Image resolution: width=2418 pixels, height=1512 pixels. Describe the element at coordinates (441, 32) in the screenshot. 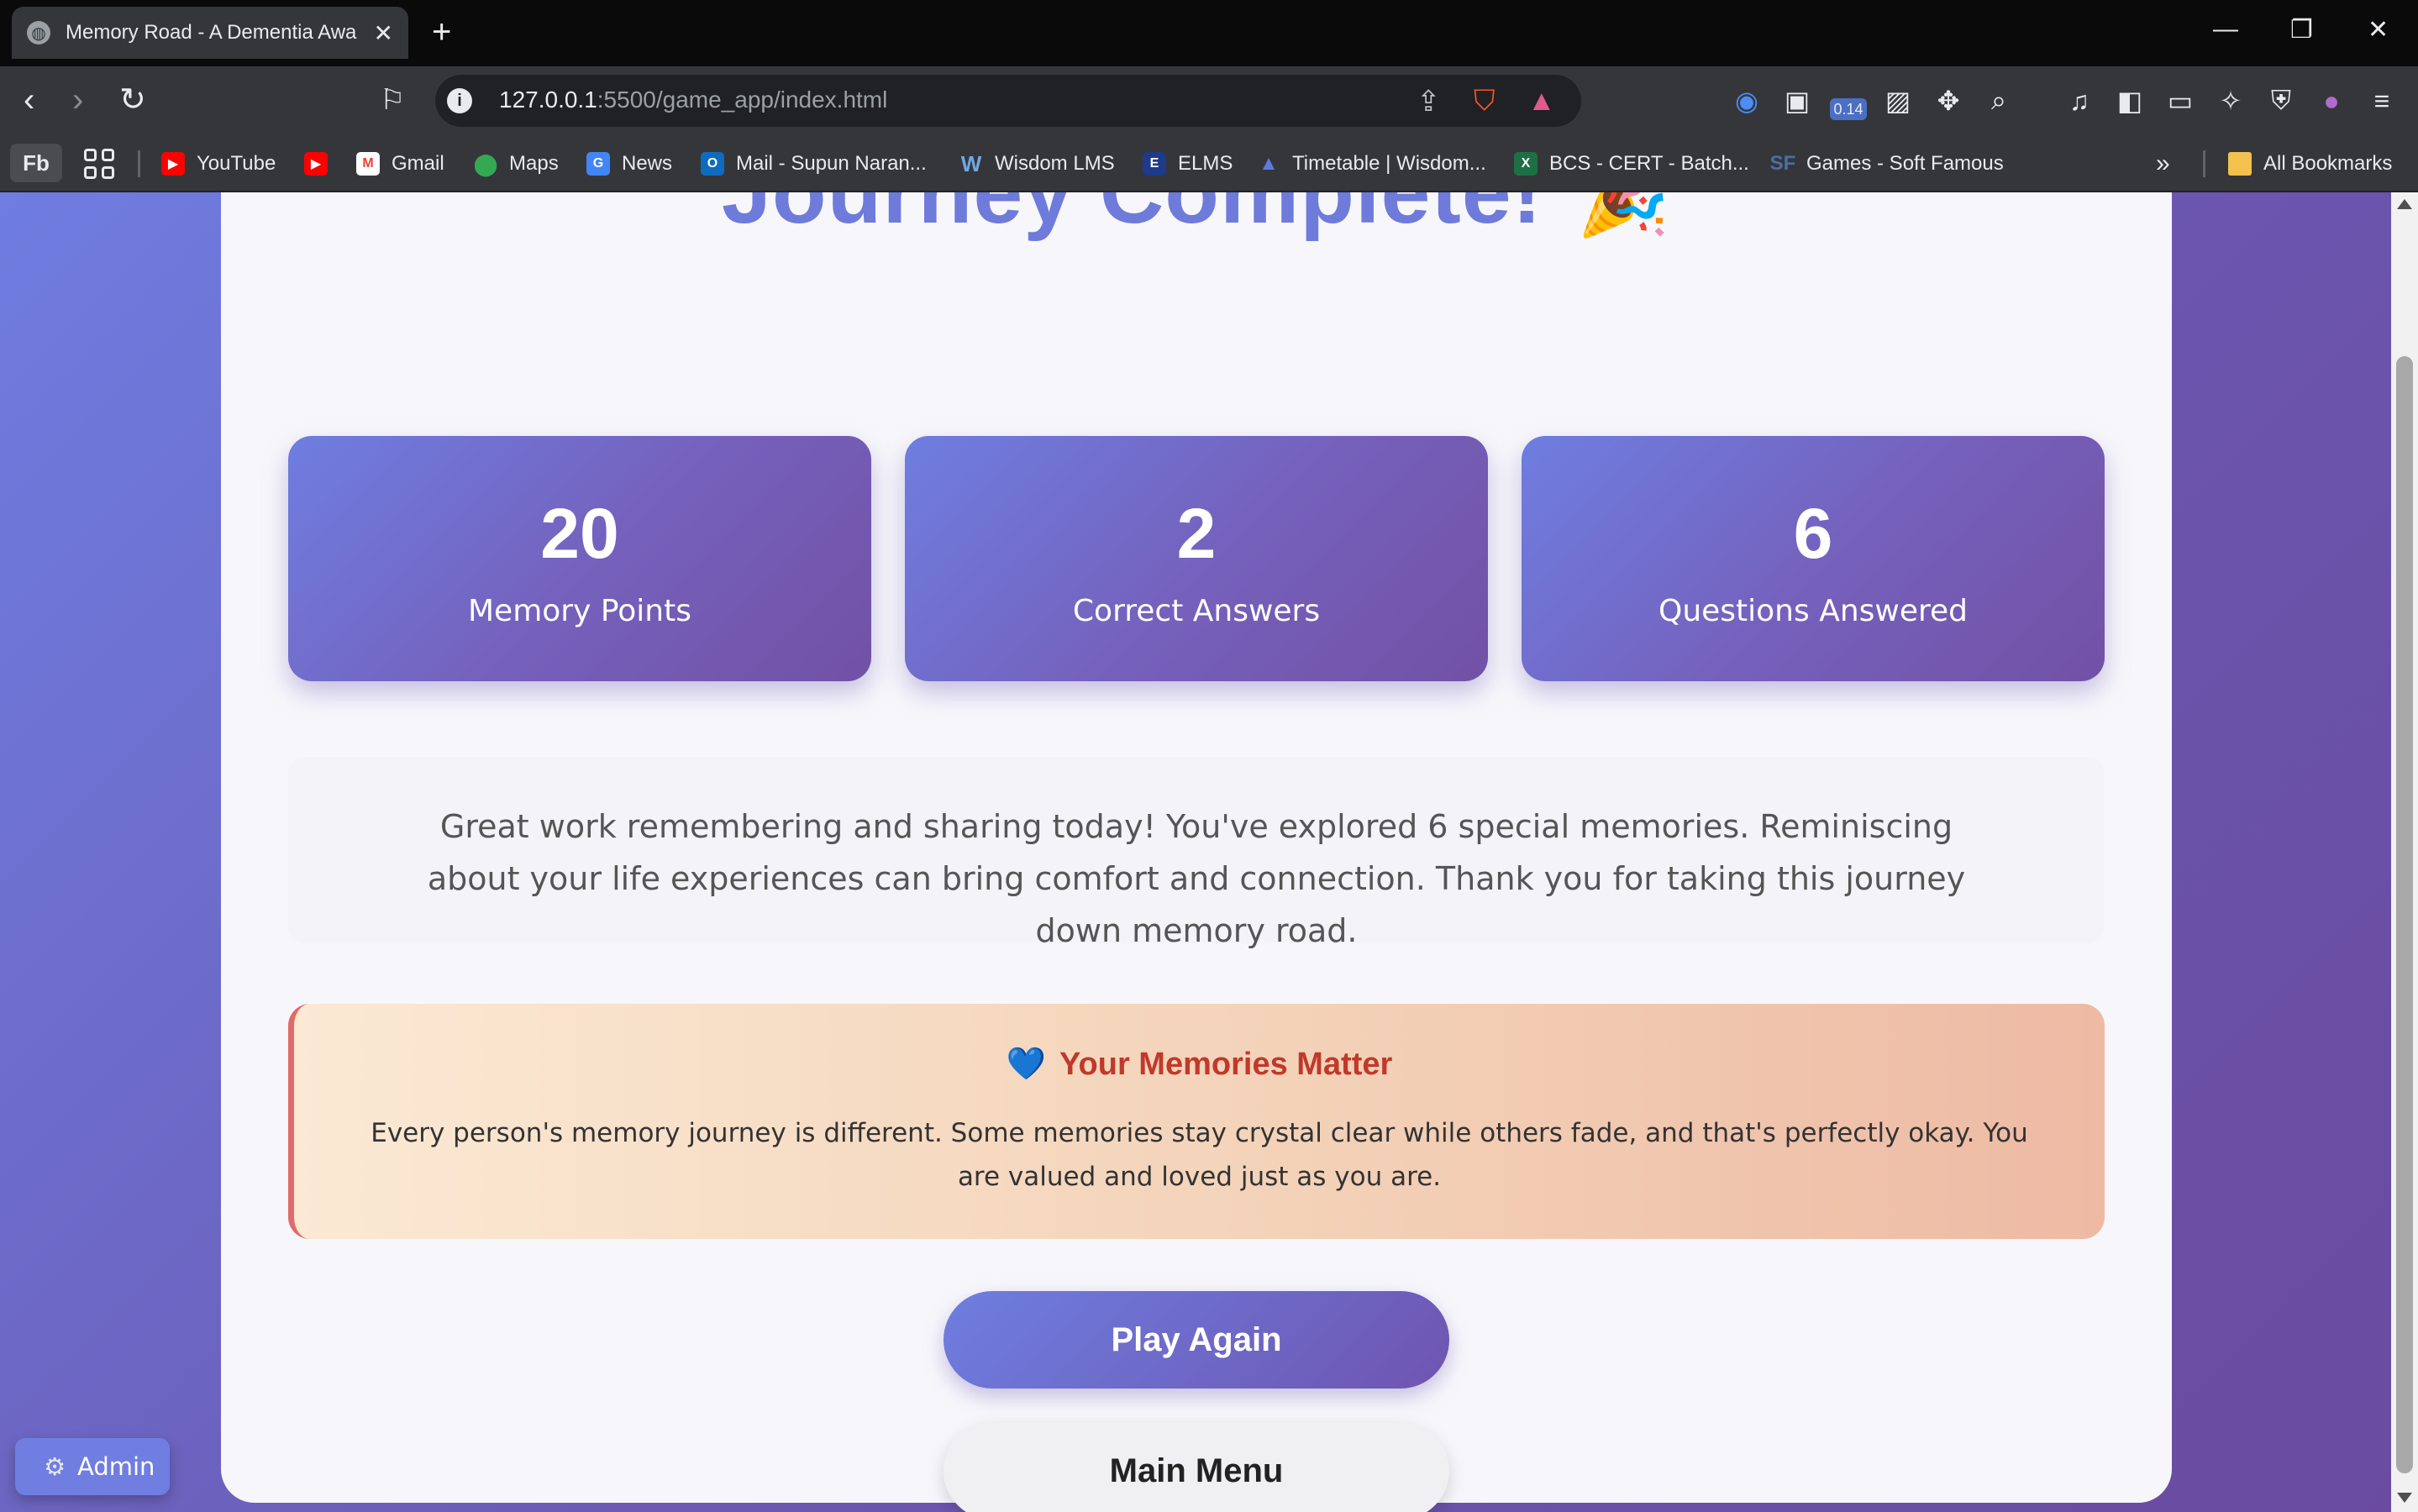

I see `new-tab-icon: +` at that location.